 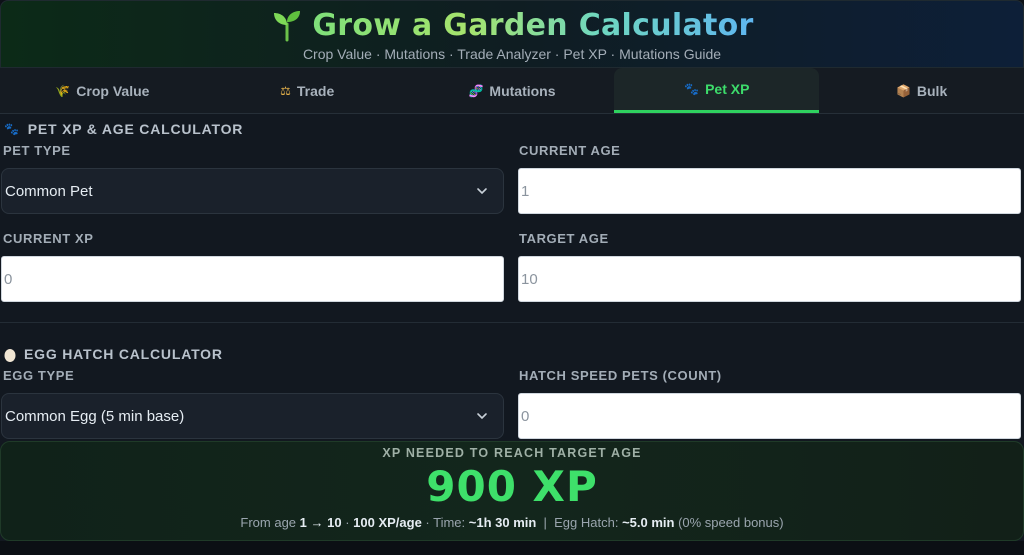 What do you see at coordinates (564, 238) in the screenshot?
I see `target-age-label: TARGET AGE` at bounding box center [564, 238].